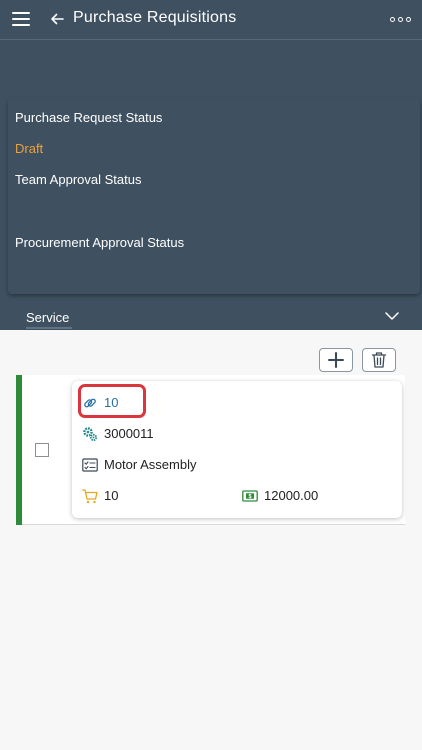 Image resolution: width=422 pixels, height=750 pixels. What do you see at coordinates (392, 316) in the screenshot?
I see `chevron-down-icon` at bounding box center [392, 316].